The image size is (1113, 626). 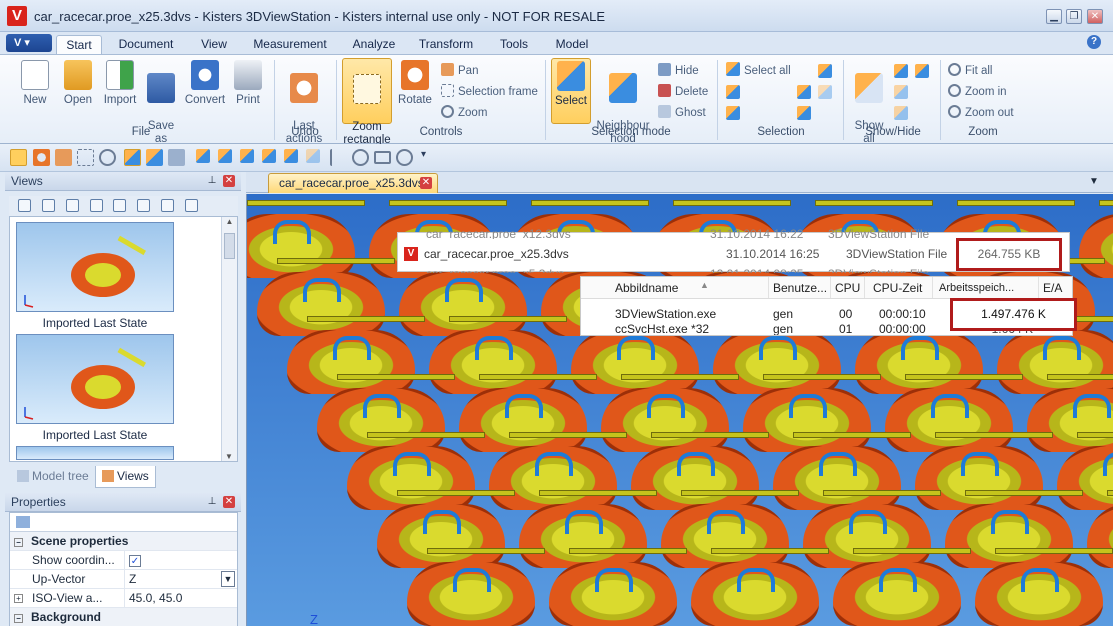 What do you see at coordinates (18, 598) in the screenshot?
I see `expand-icon: +` at bounding box center [18, 598].